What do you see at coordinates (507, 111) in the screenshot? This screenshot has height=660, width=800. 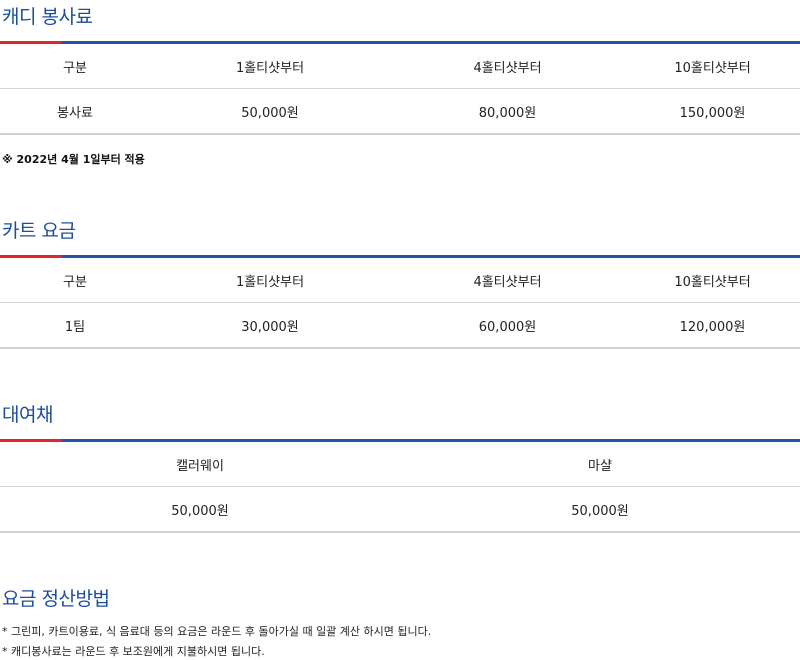 I see `price-cell: 80,000원` at bounding box center [507, 111].